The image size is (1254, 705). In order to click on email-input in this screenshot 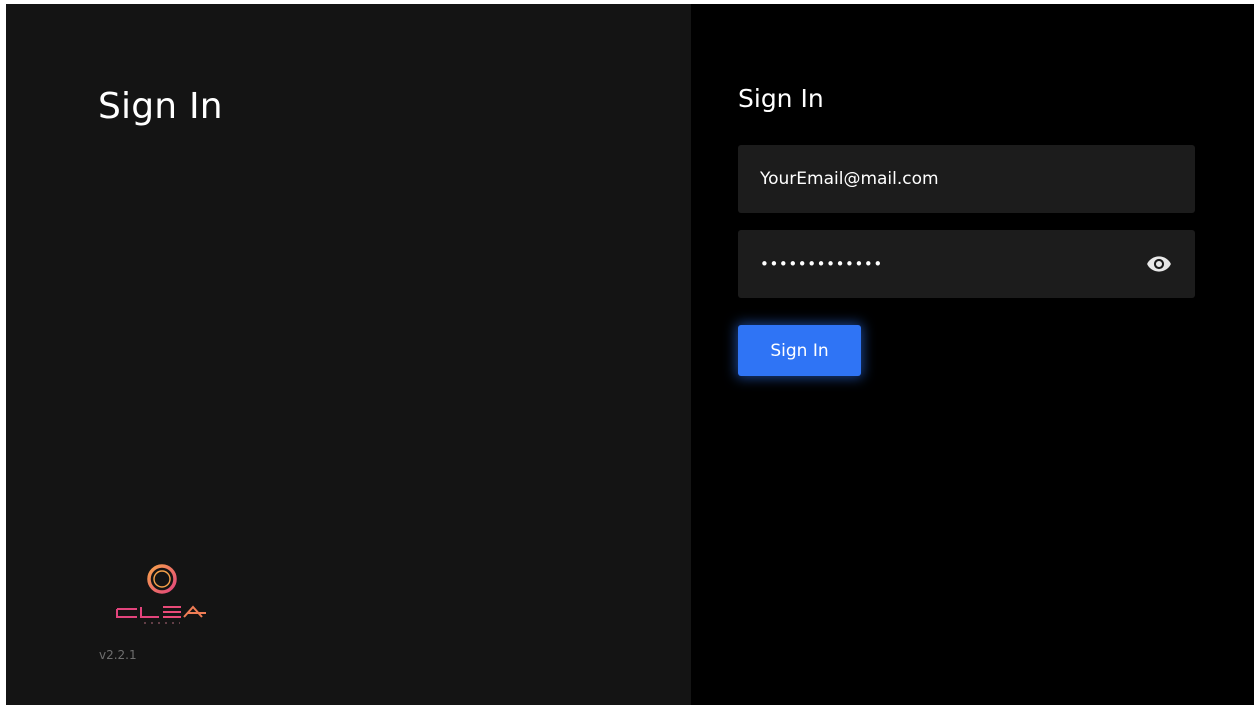, I will do `click(966, 179)`.